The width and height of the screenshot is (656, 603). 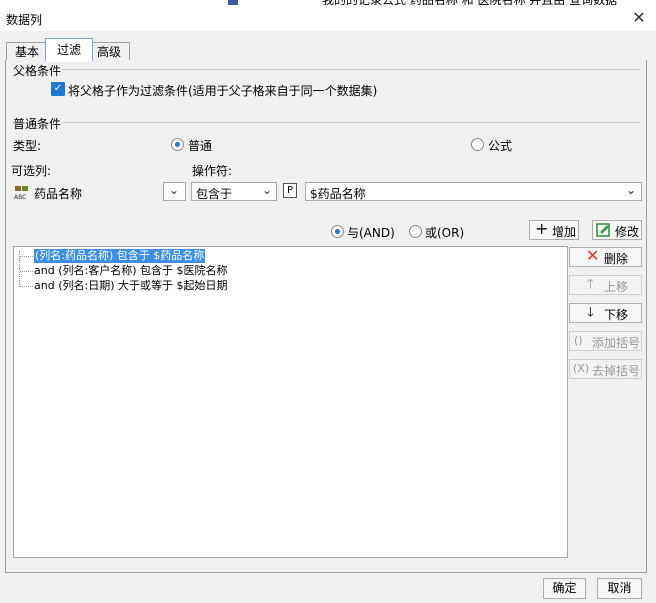 What do you see at coordinates (98, 191) in the screenshot?
I see `column-select: ABC 药品名称 ⌵` at bounding box center [98, 191].